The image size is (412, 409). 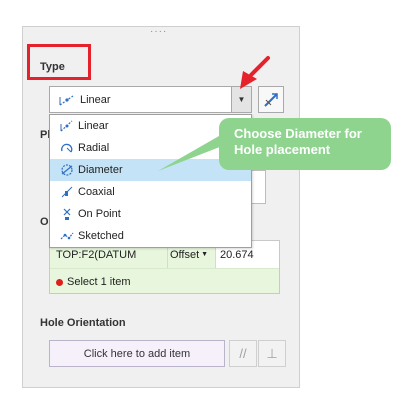 What do you see at coordinates (44, 222) in the screenshot?
I see `offset-references-label-partial: O` at bounding box center [44, 222].